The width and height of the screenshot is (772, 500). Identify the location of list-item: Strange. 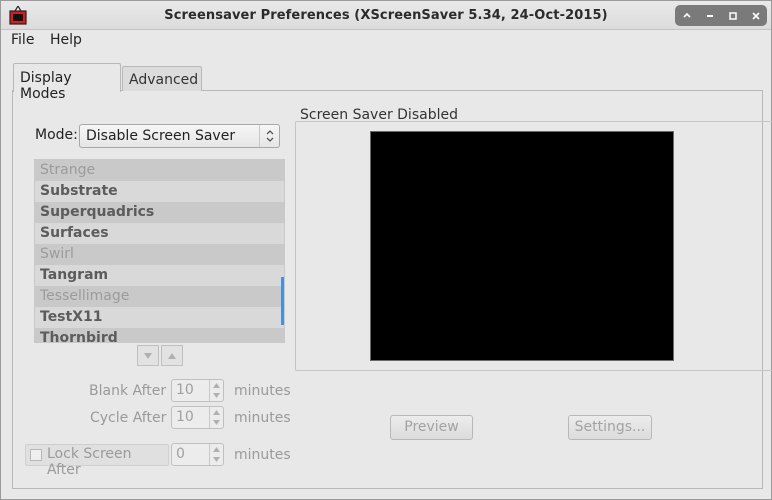
(159, 170).